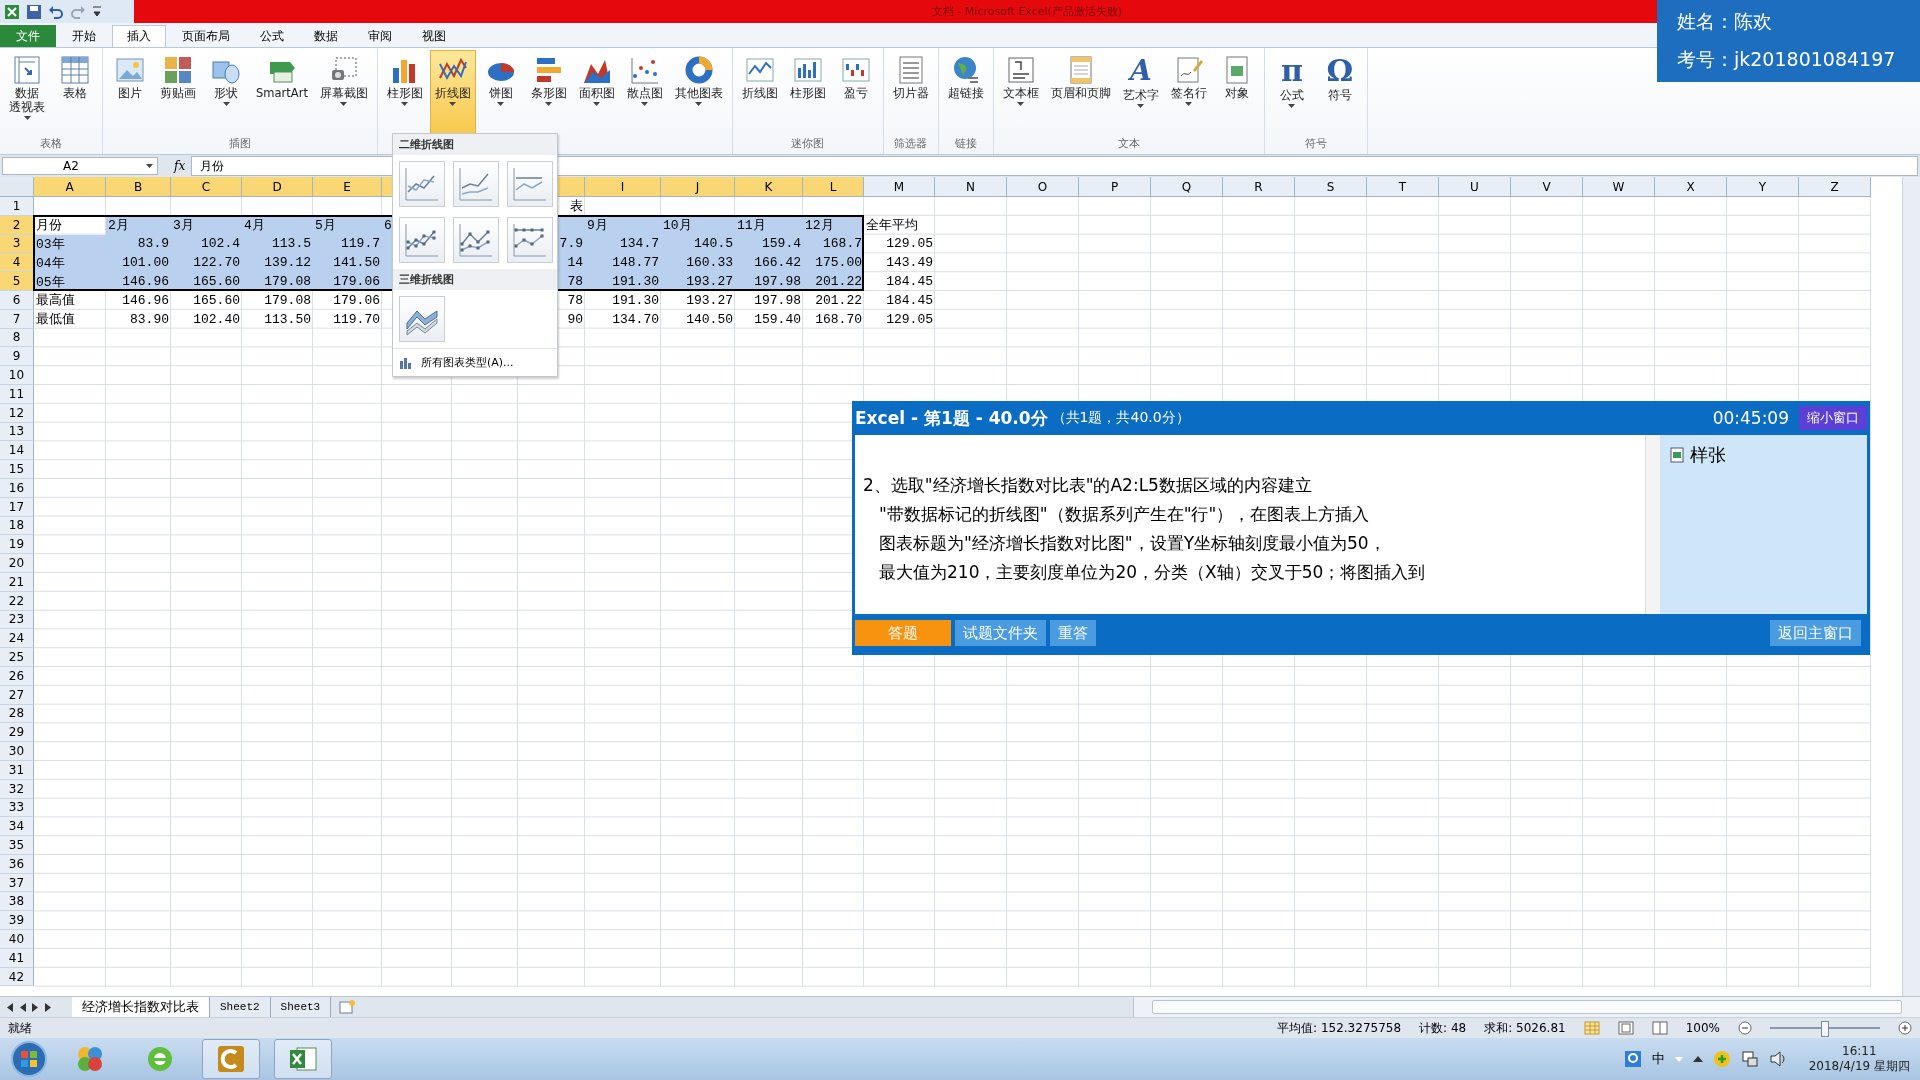 The image size is (1920, 1080). What do you see at coordinates (17, 733) in the screenshot?
I see `row-header: 29` at bounding box center [17, 733].